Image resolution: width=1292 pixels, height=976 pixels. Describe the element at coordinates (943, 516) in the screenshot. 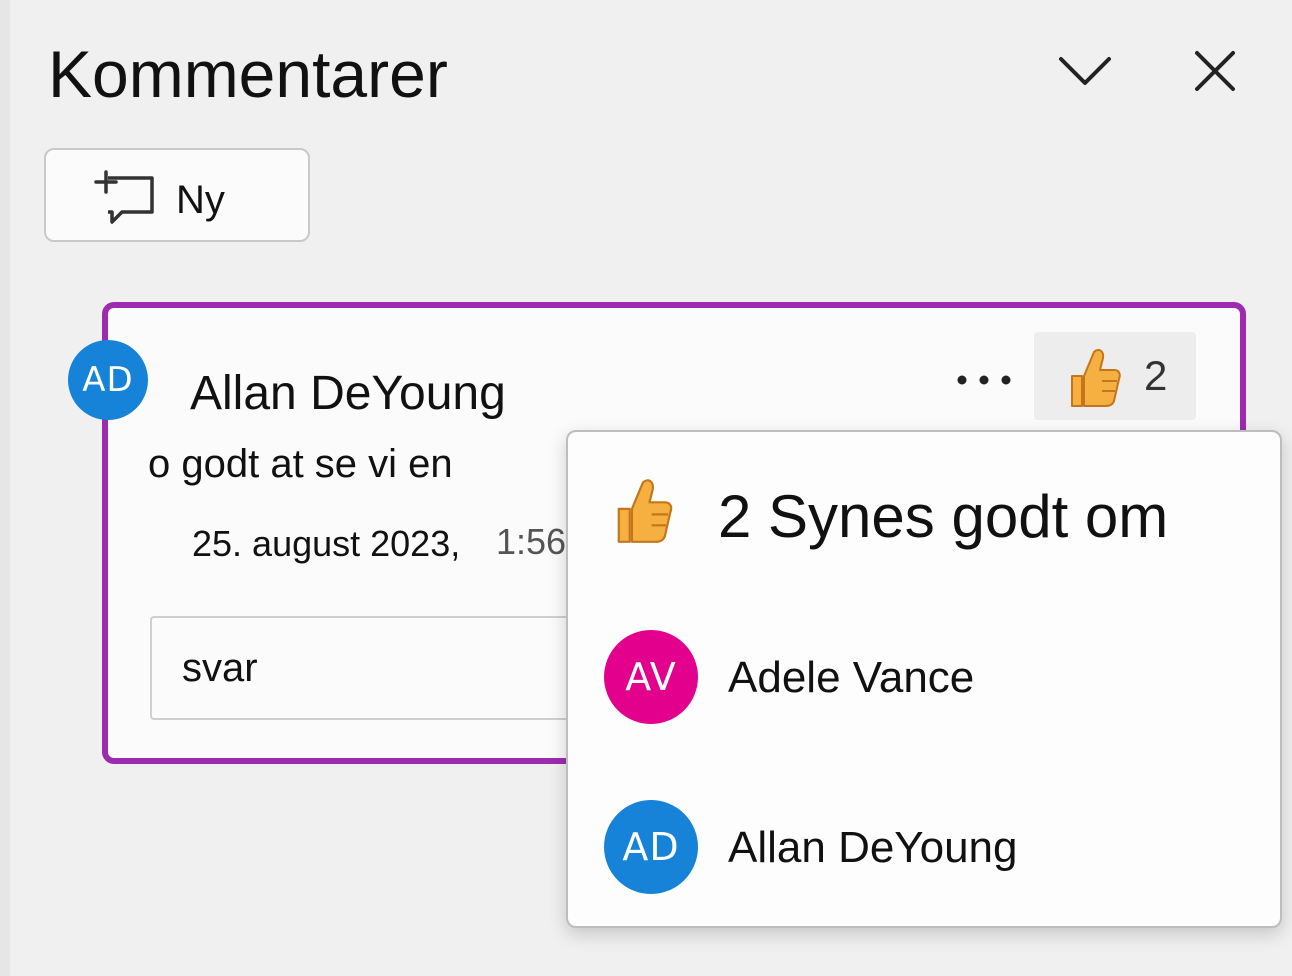

I see `likes-heading: 2 Synes godt om` at that location.